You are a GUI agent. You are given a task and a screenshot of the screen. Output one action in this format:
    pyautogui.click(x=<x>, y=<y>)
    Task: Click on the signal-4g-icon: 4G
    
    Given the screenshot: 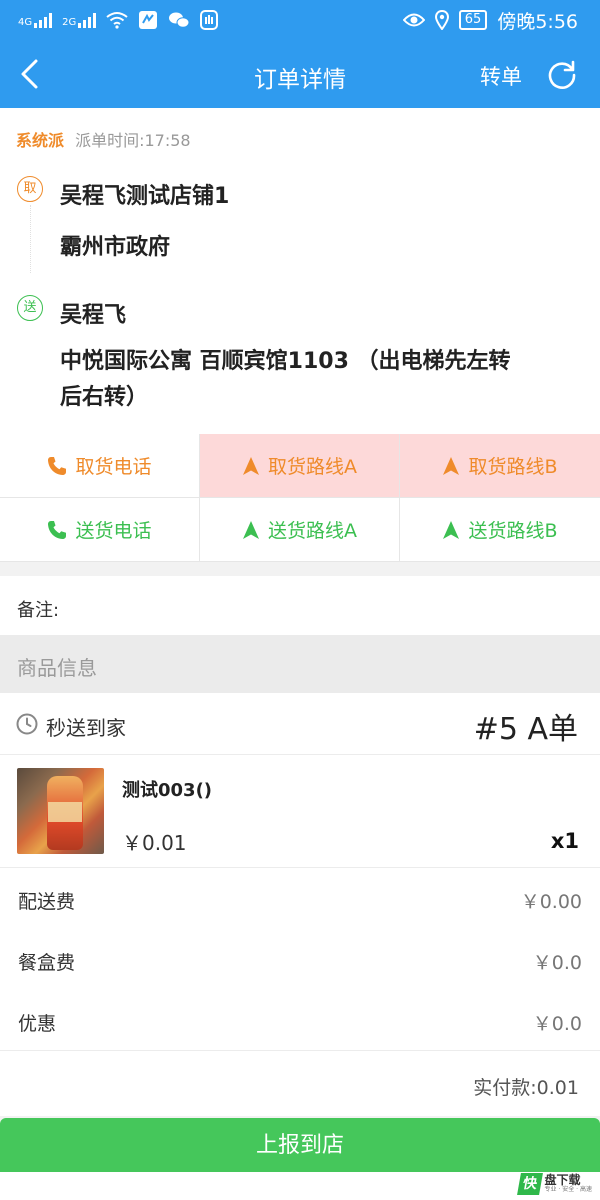 What is the action you would take?
    pyautogui.click(x=35, y=20)
    